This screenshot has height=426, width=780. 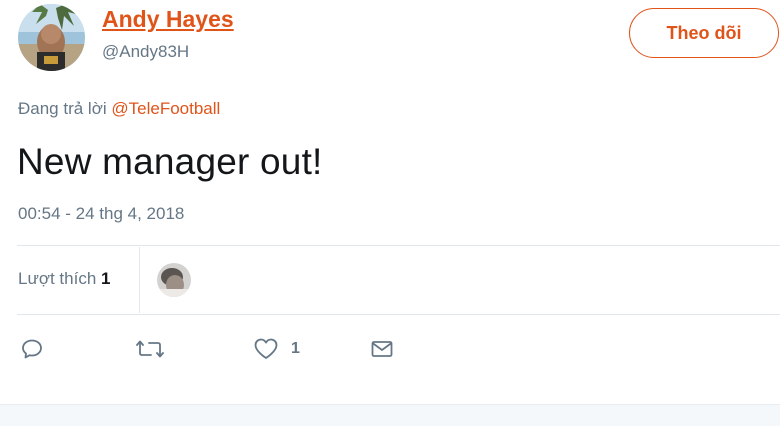 What do you see at coordinates (139, 280) in the screenshot?
I see `likes-separator` at bounding box center [139, 280].